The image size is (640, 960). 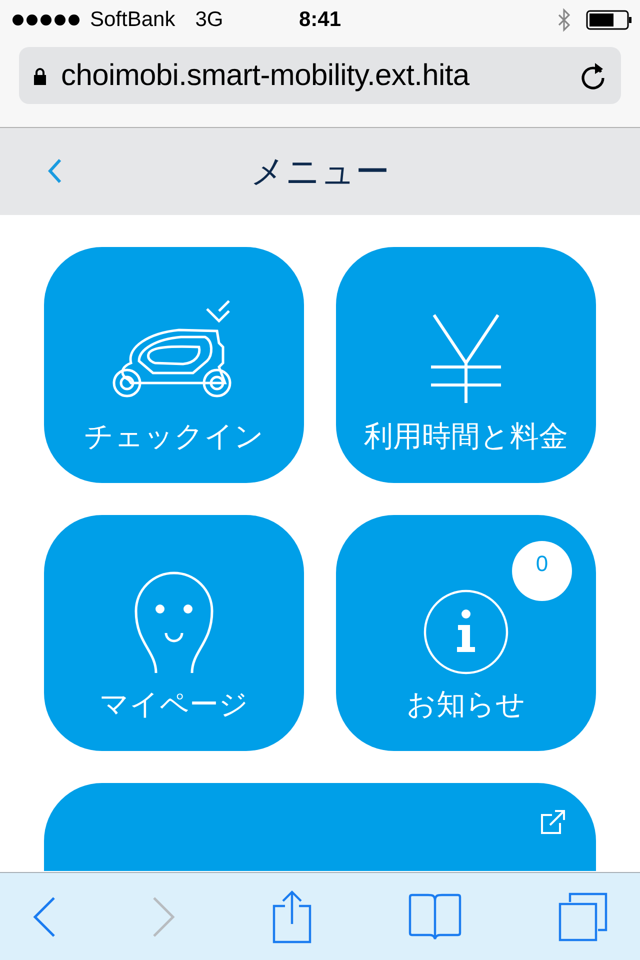 What do you see at coordinates (320, 20) in the screenshot?
I see `status-time: 8:41` at bounding box center [320, 20].